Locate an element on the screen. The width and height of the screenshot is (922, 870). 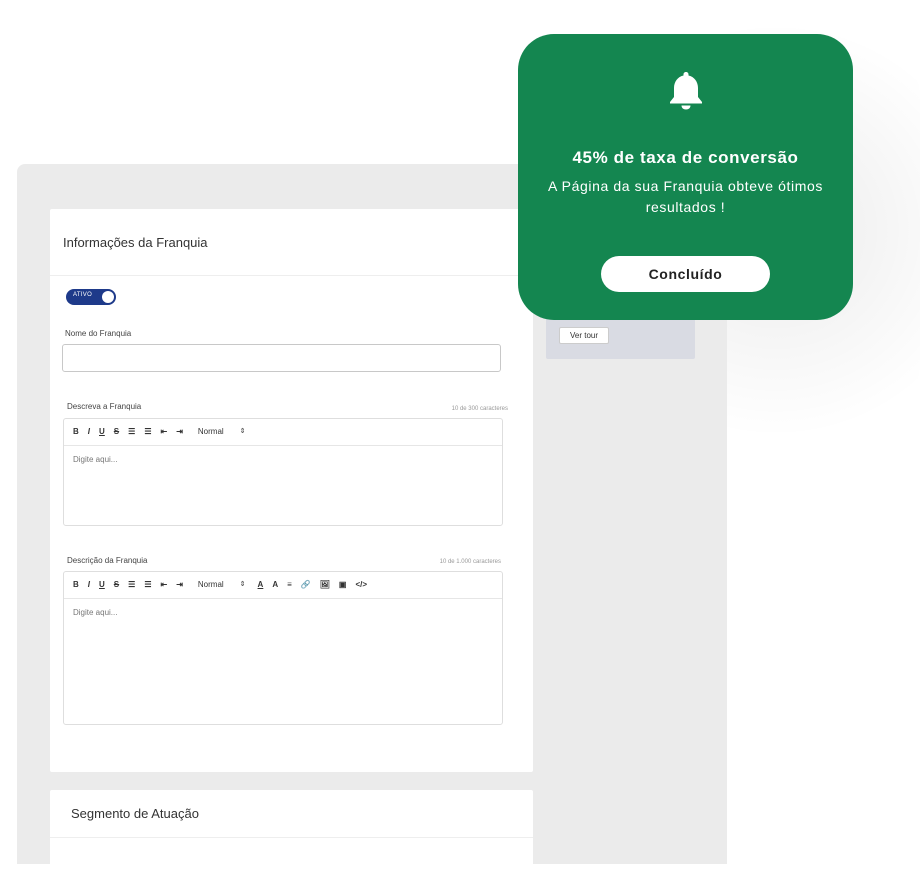
descreva-label: Descreva a Franquia is located at coordinates (104, 406).